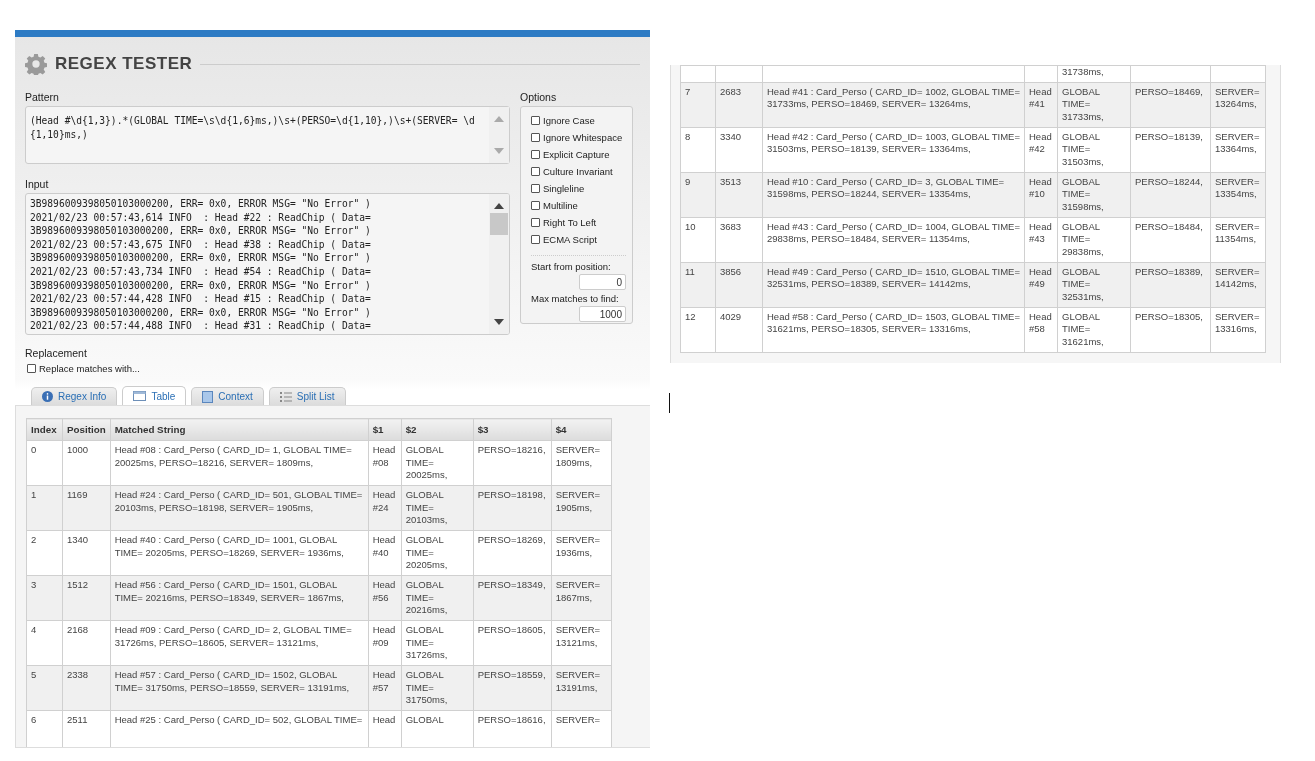 The height and width of the screenshot is (761, 1315). What do you see at coordinates (690, 271) in the screenshot?
I see `index-cell: 11` at bounding box center [690, 271].